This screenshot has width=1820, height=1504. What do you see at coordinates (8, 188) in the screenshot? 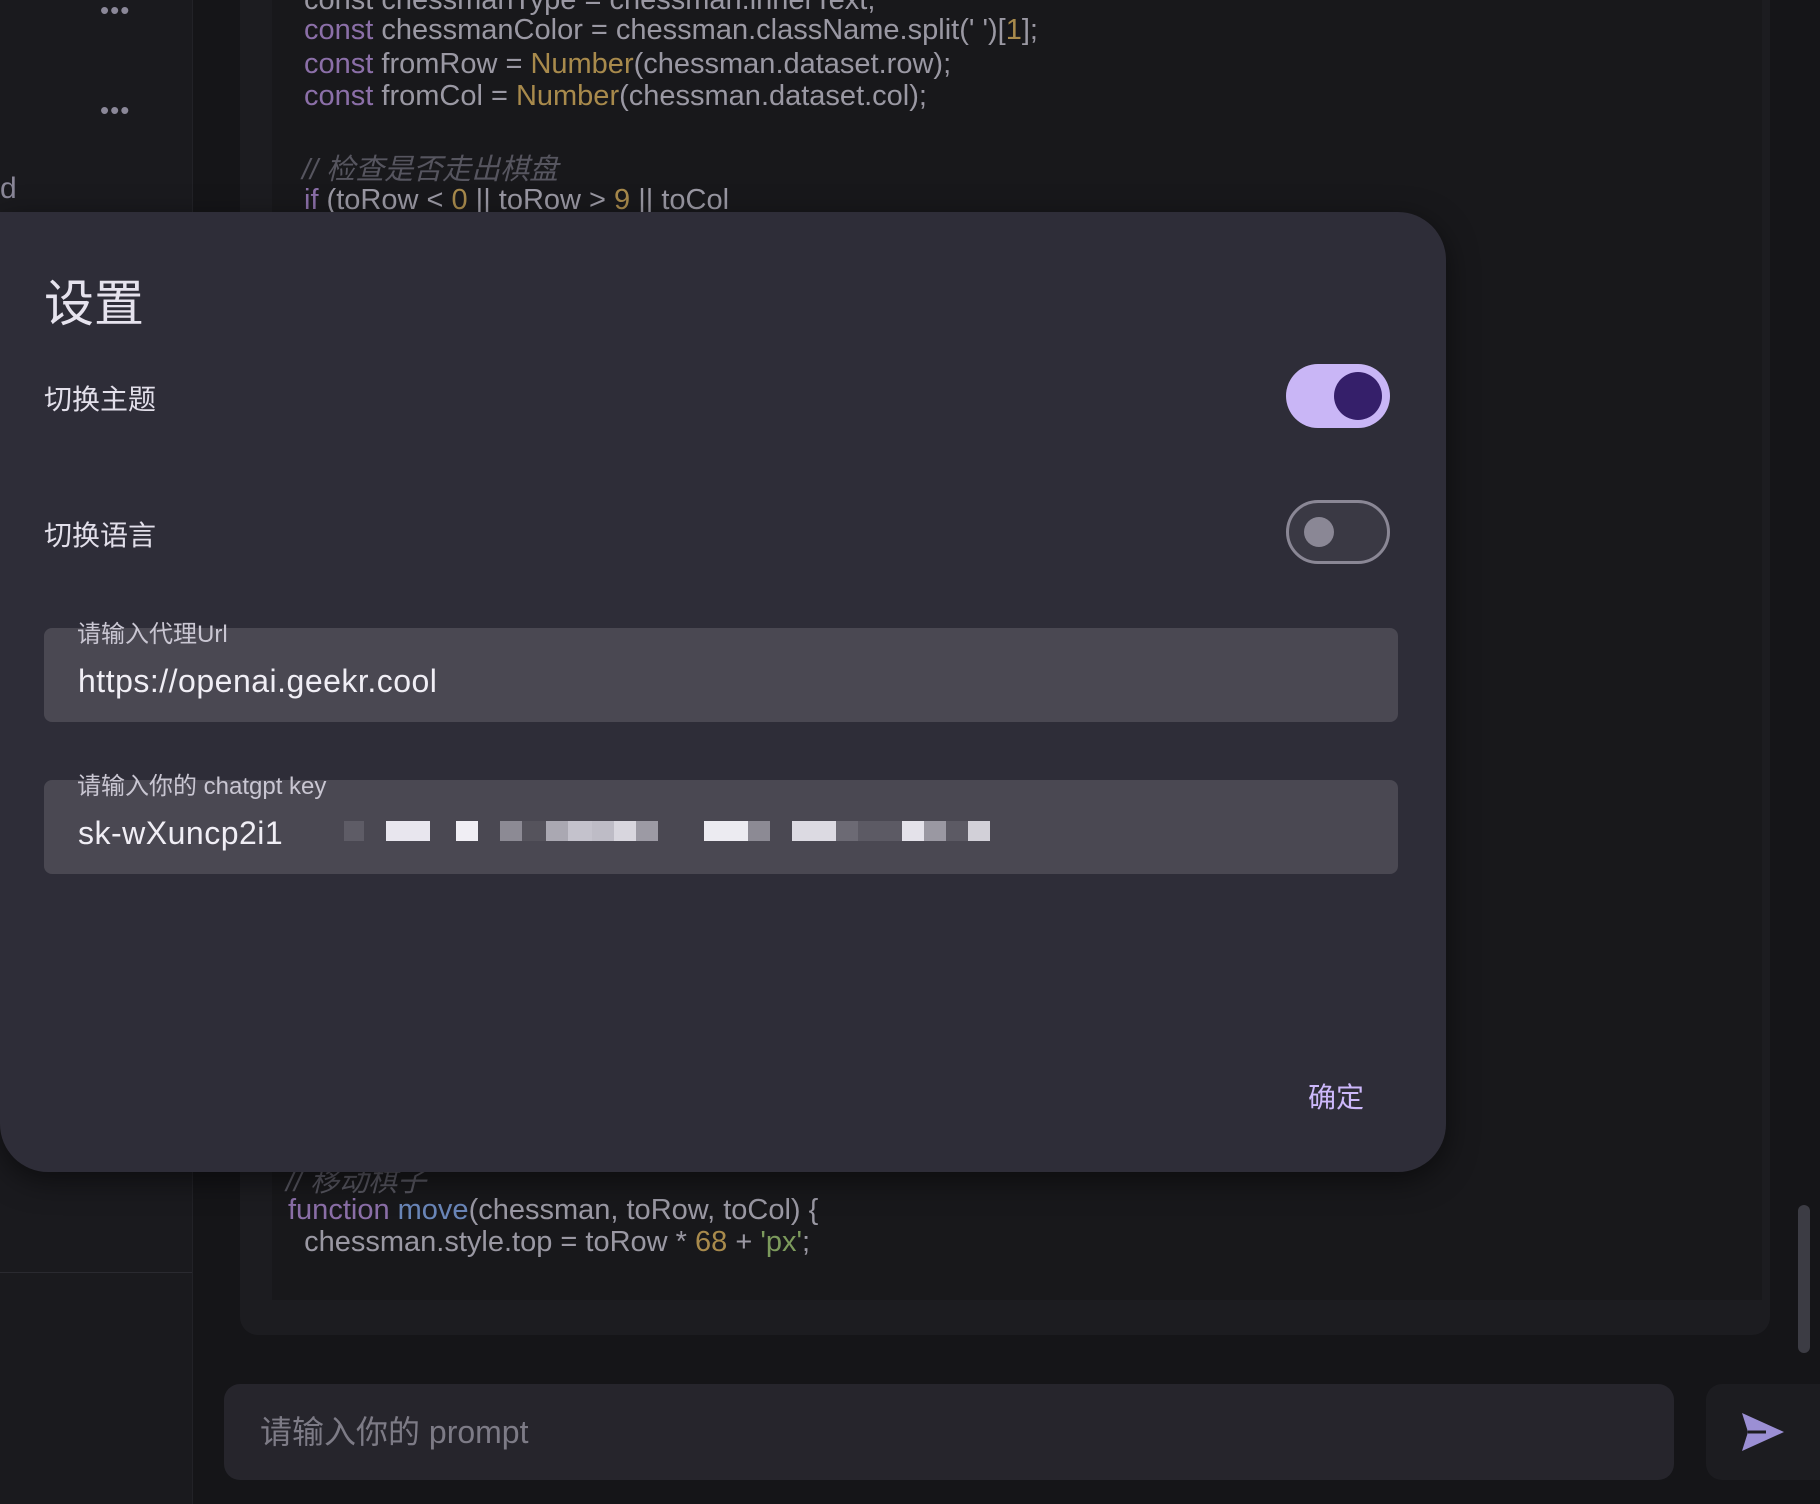
I see `conversation-title-fragment: d` at bounding box center [8, 188].